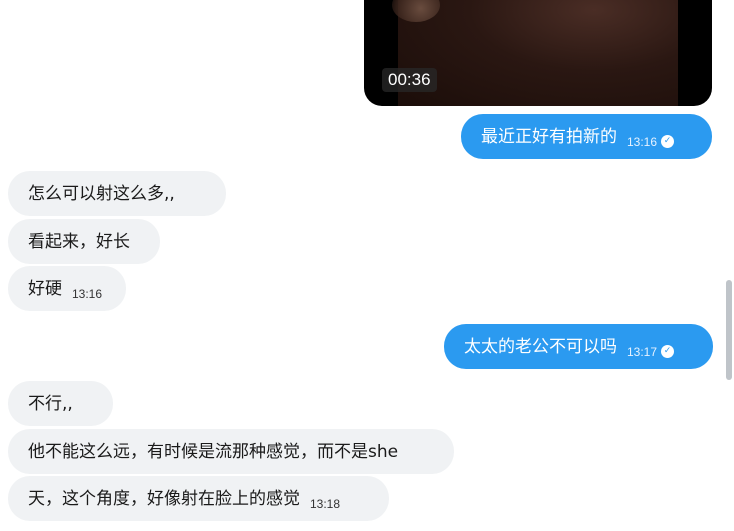 This screenshot has width=734, height=531. What do you see at coordinates (67, 288) in the screenshot?
I see `incoming-message-bubble: 好硬 13:16` at bounding box center [67, 288].